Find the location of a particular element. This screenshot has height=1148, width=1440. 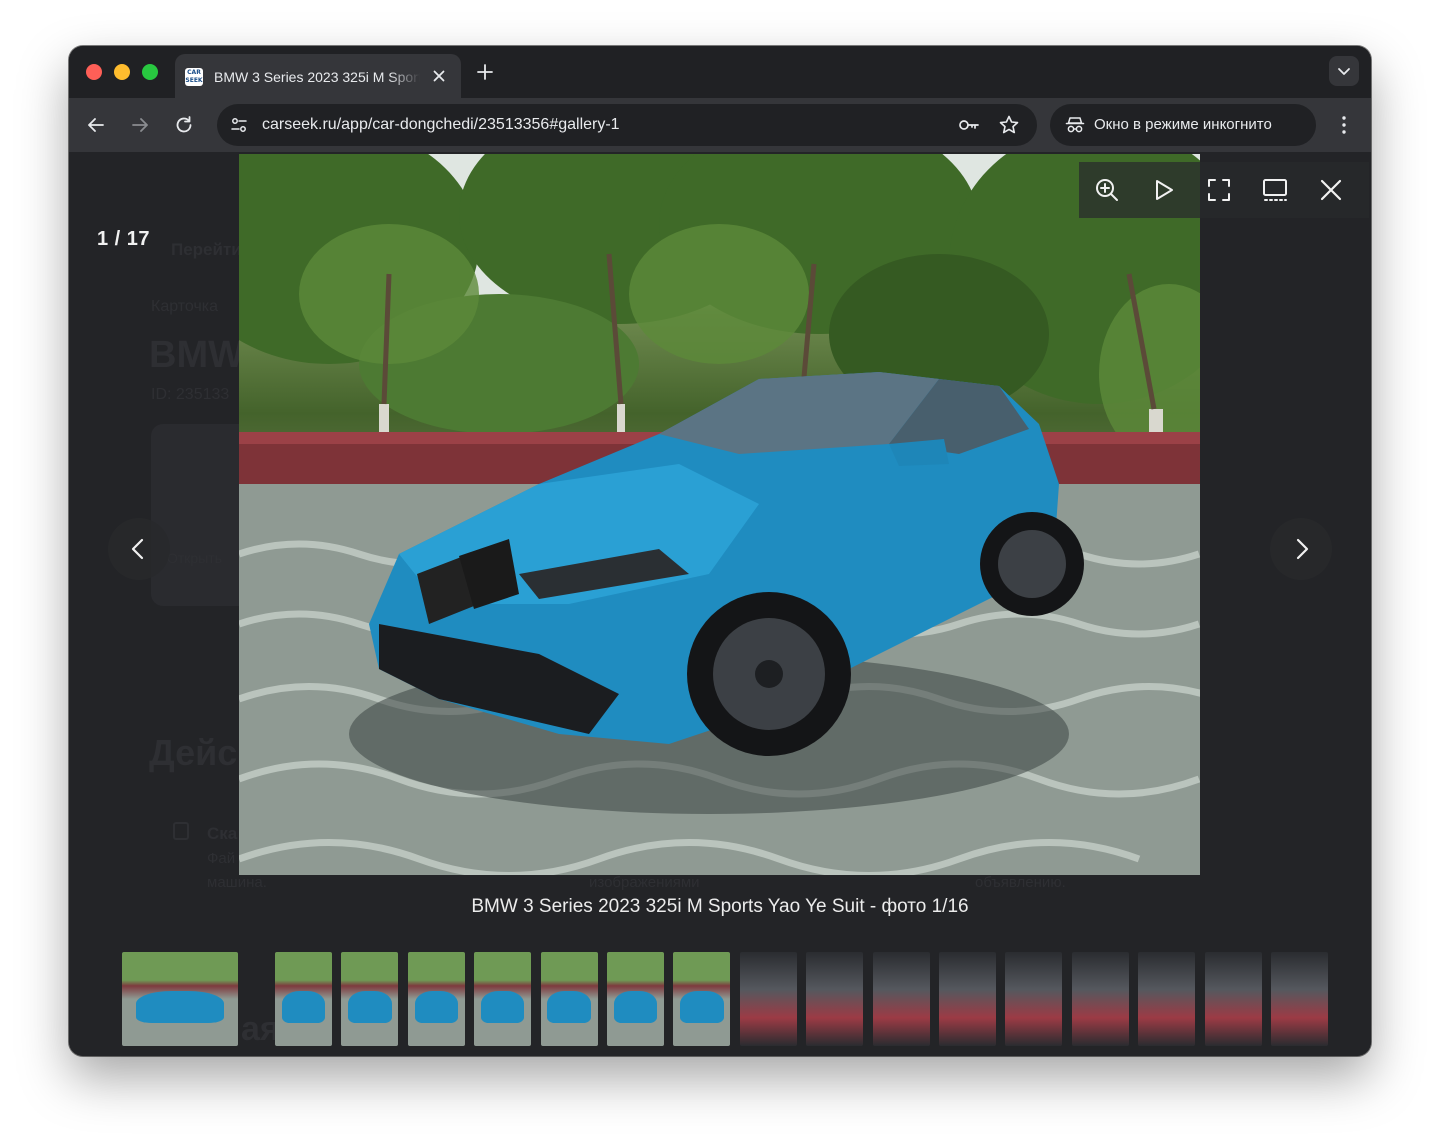

star-icon is located at coordinates (1009, 125).